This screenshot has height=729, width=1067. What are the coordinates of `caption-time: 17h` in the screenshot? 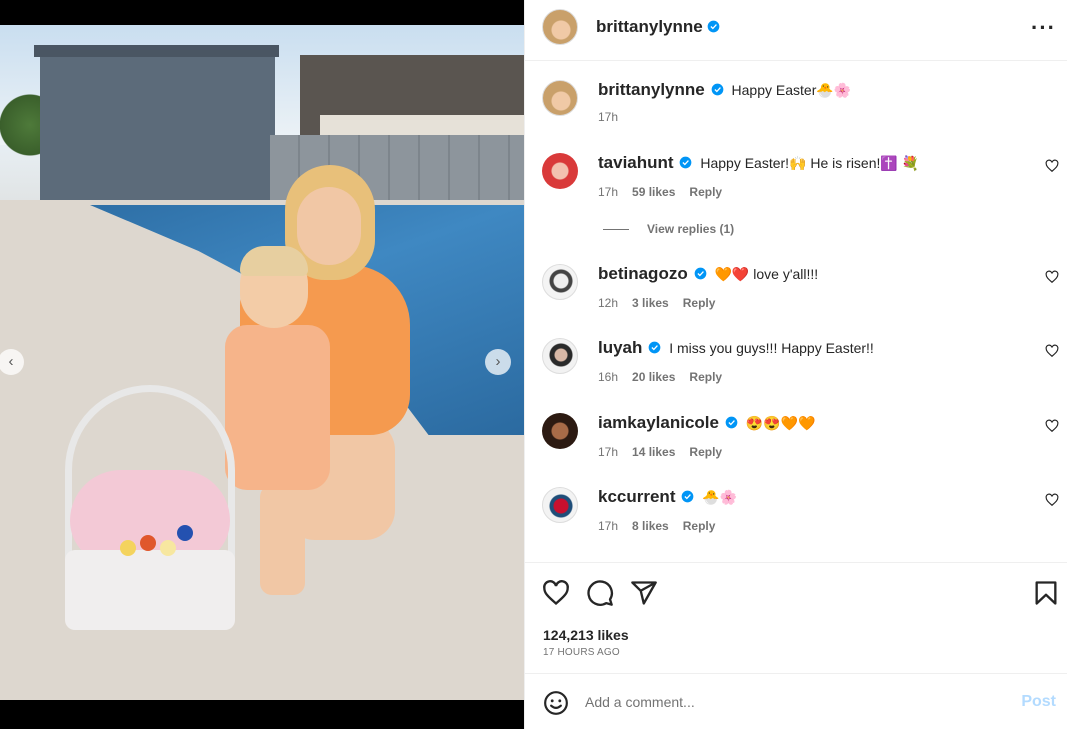 It's located at (608, 117).